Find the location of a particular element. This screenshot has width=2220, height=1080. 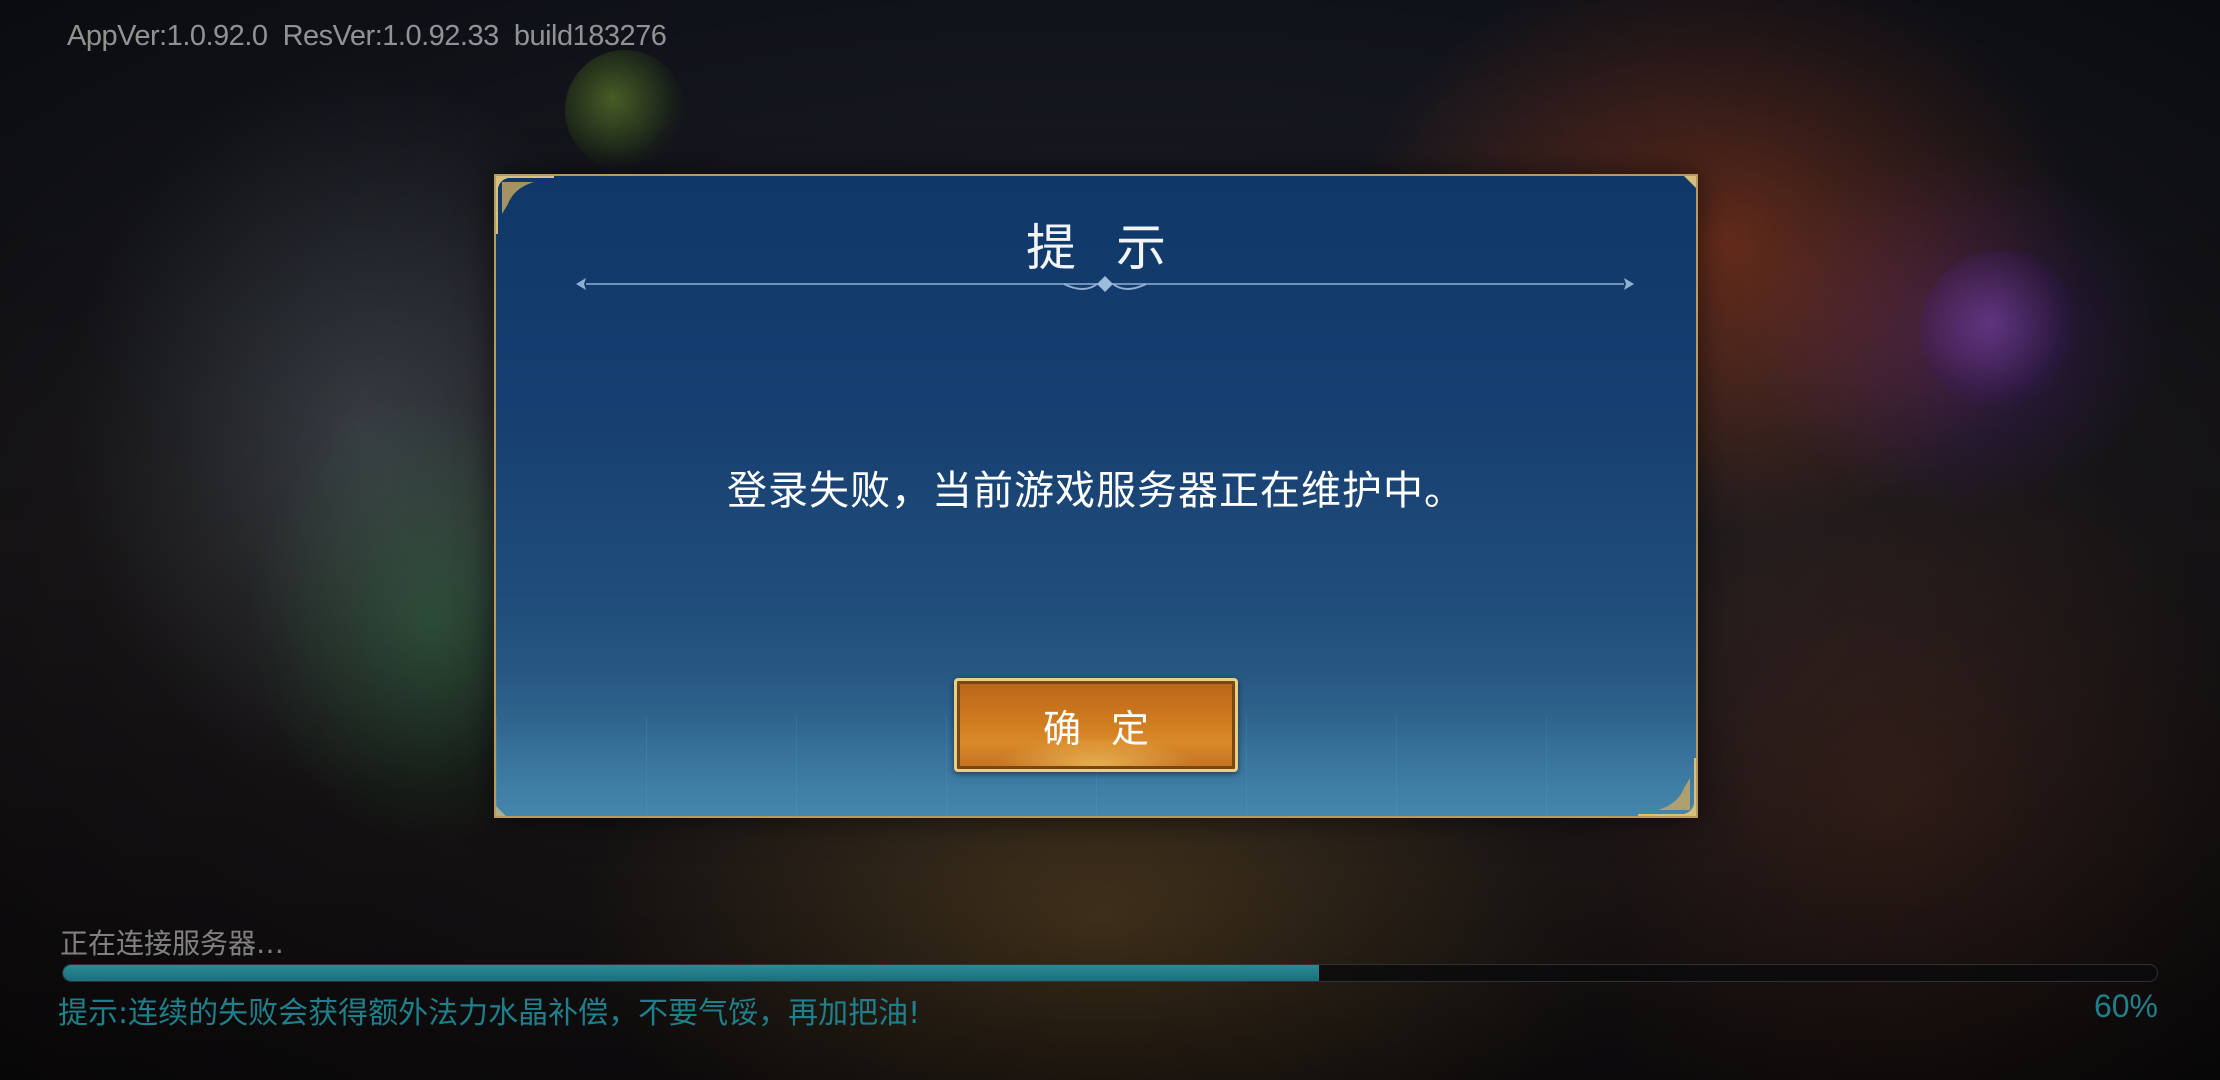

dialog-title: 提示 is located at coordinates (1116, 248).